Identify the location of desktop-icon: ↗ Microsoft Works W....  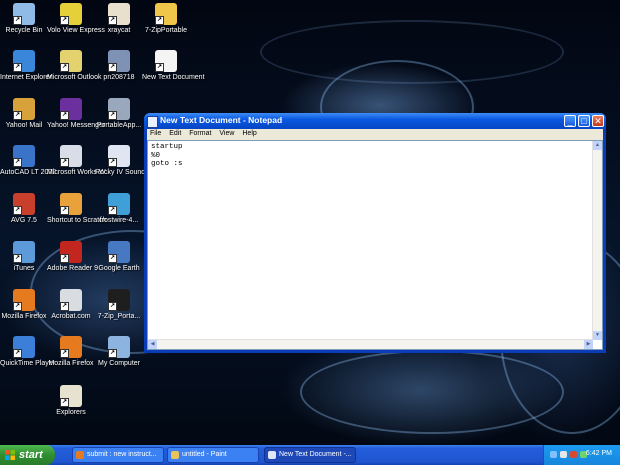
(79, 161).